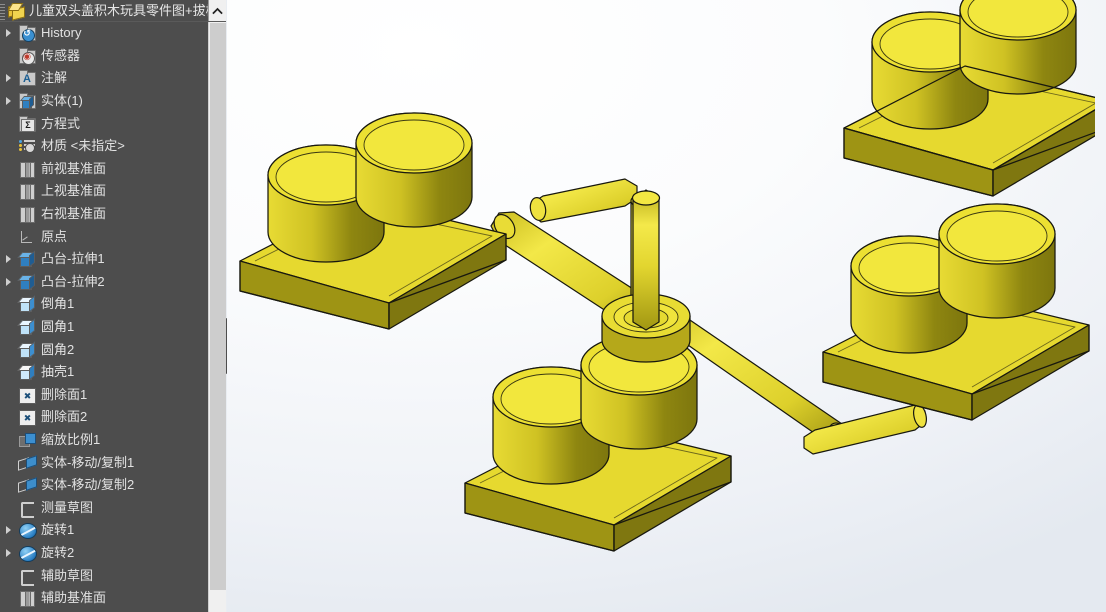 The image size is (1106, 612). Describe the element at coordinates (104, 236) in the screenshot. I see `tree-item-10: 原点` at that location.